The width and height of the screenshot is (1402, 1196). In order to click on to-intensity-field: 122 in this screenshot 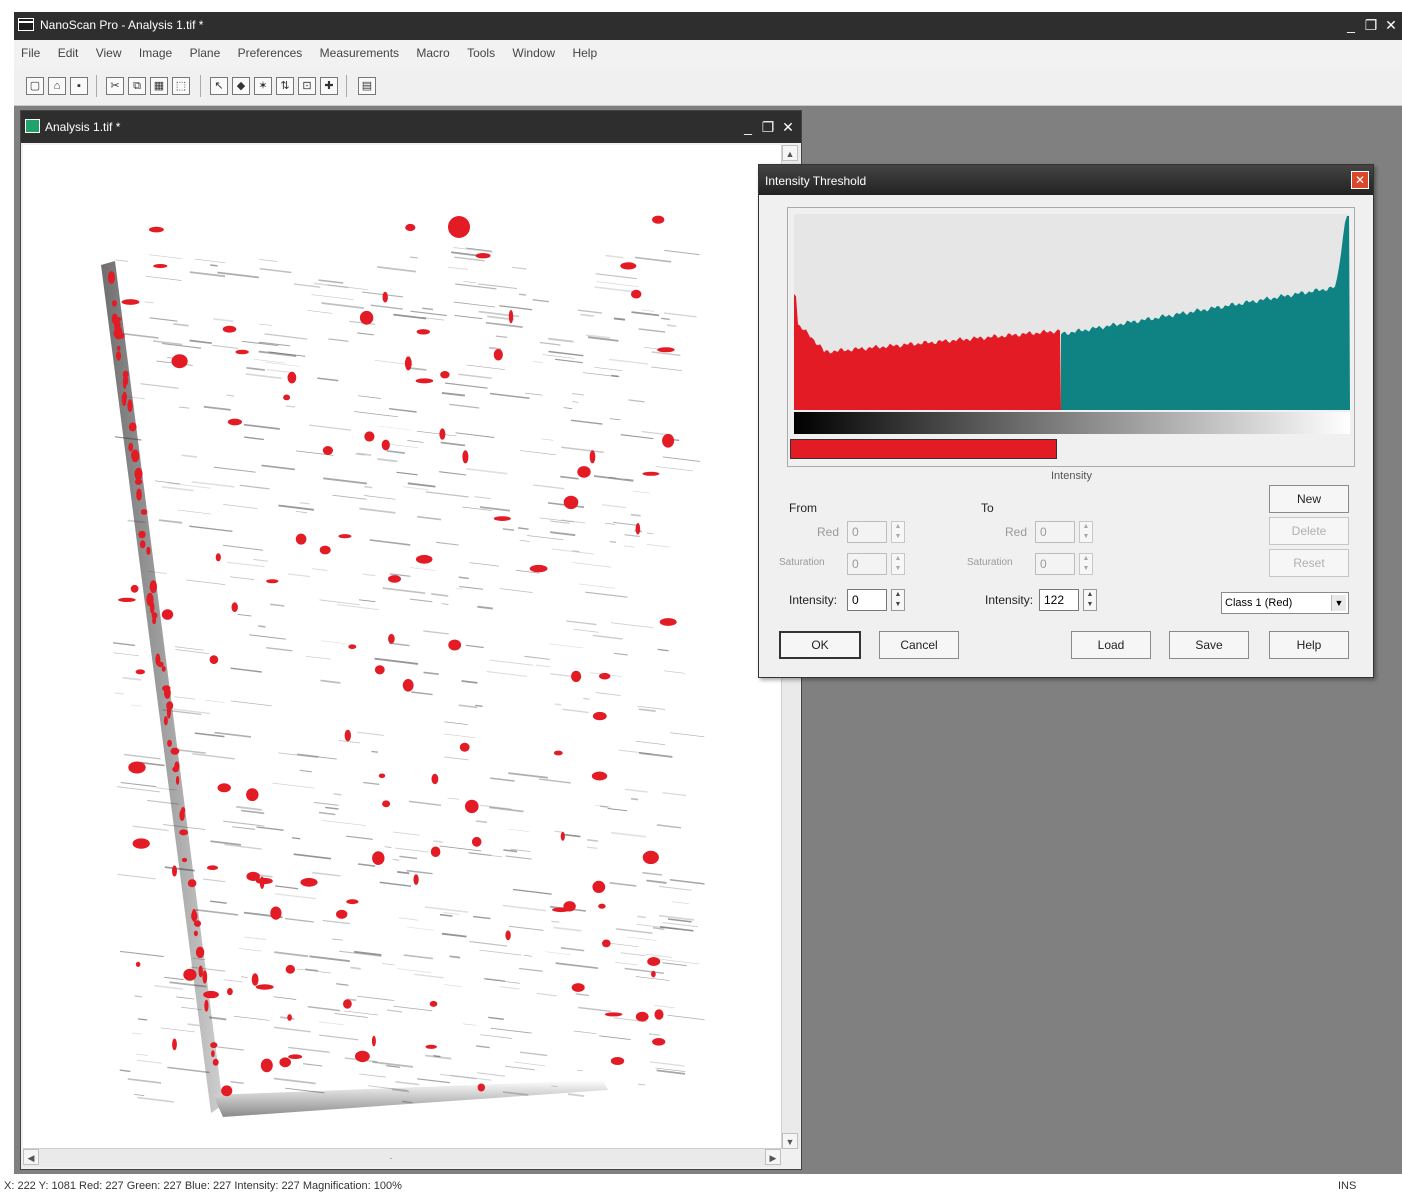, I will do `click(1059, 600)`.